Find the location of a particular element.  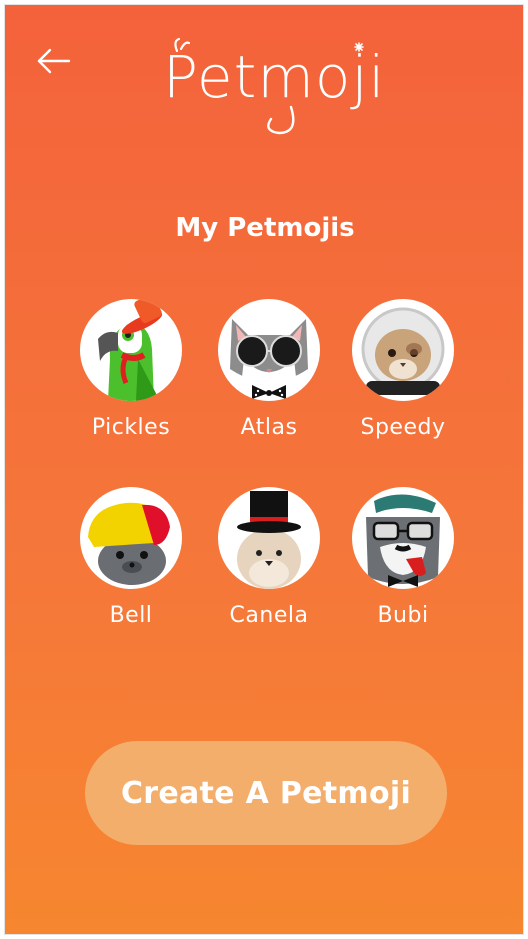

pet-card-speedy: Speedy is located at coordinates (403, 369).